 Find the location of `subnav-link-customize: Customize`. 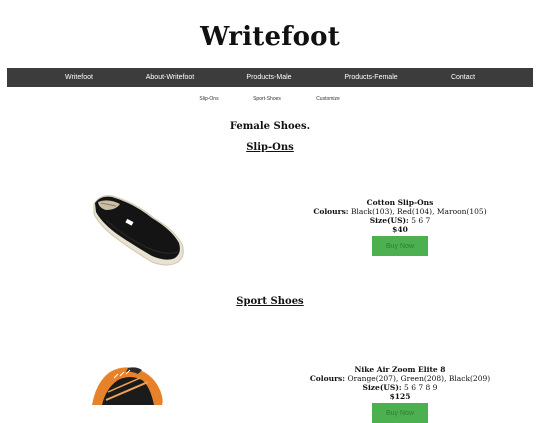

subnav-link-customize: Customize is located at coordinates (328, 99).